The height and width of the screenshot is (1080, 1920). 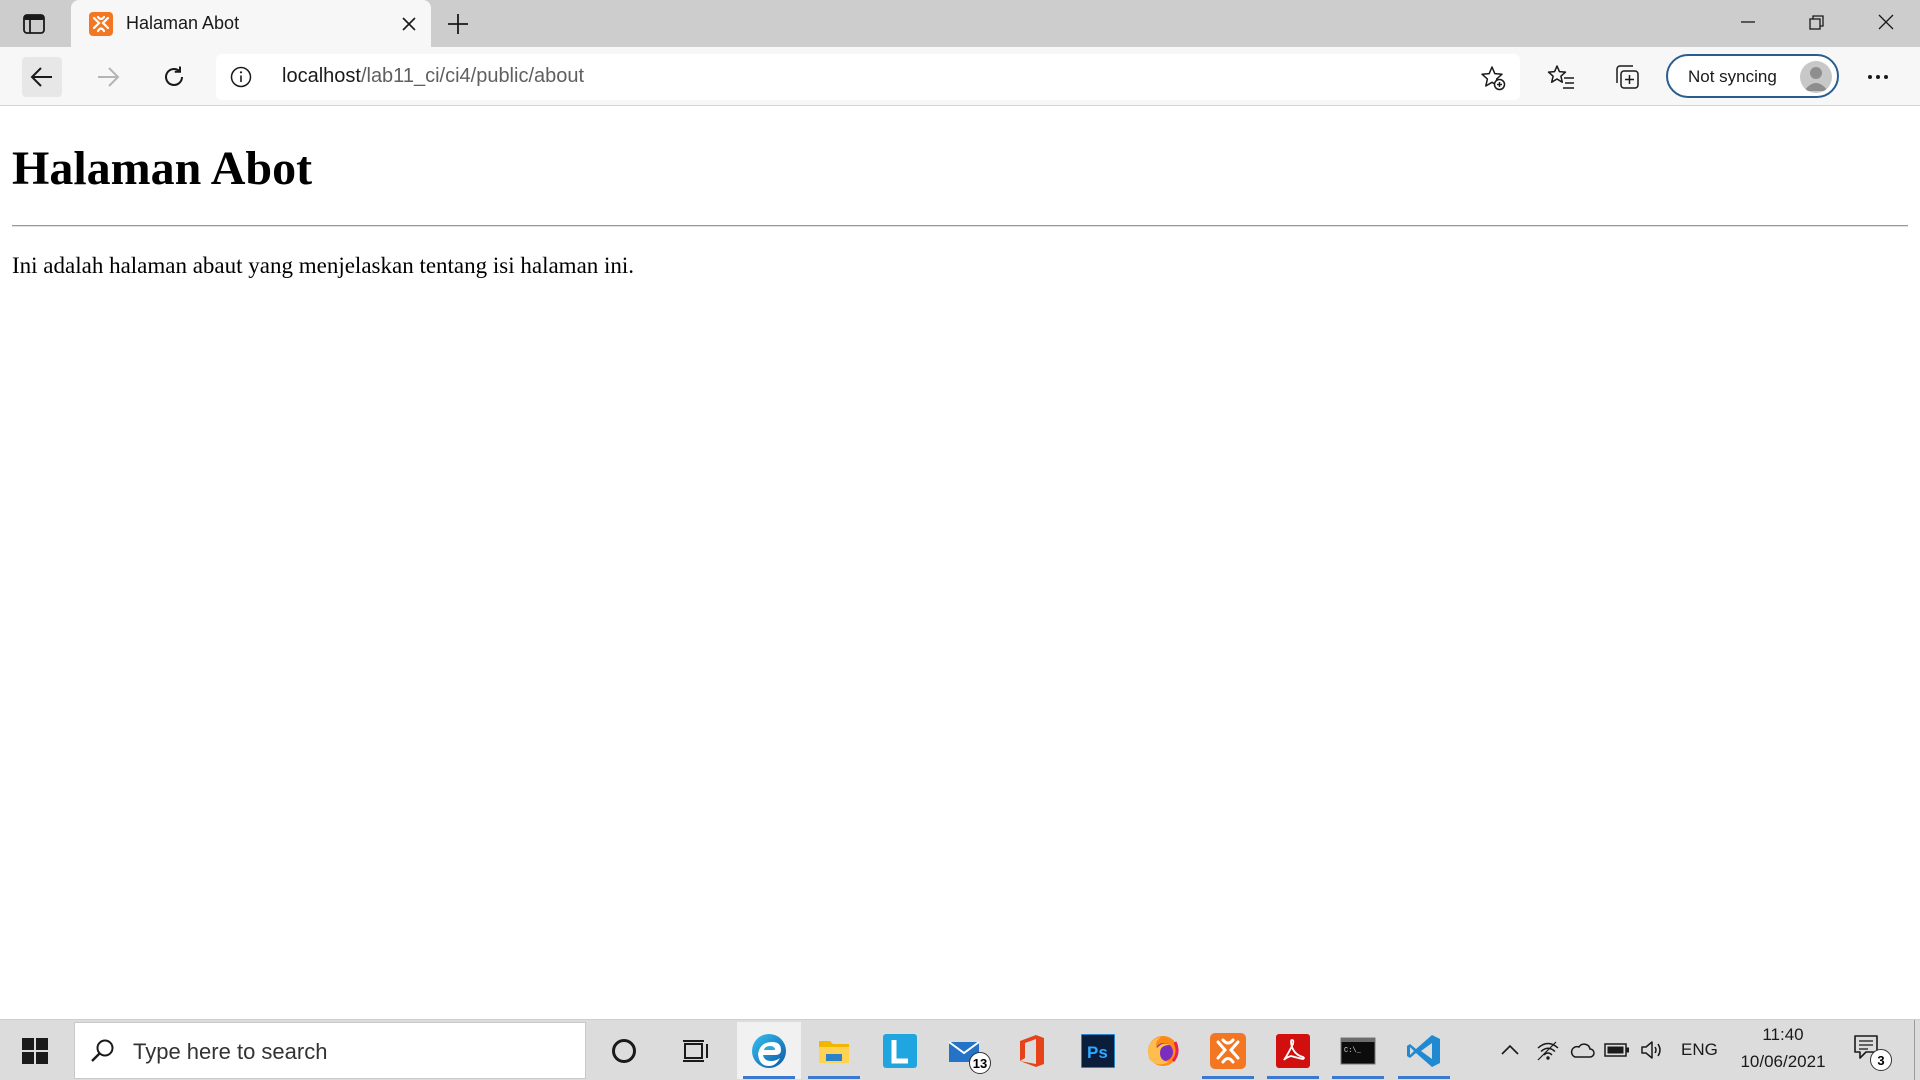 I want to click on close-tab-icon, so click(x=409, y=24).